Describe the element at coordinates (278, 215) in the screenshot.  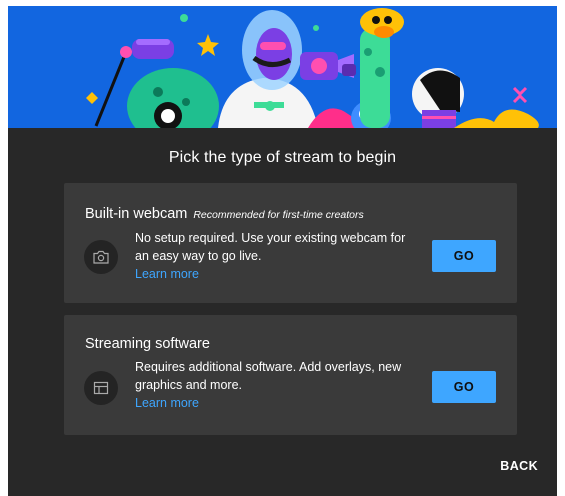
I see `recommended-note: Recommended for first-time creators` at that location.